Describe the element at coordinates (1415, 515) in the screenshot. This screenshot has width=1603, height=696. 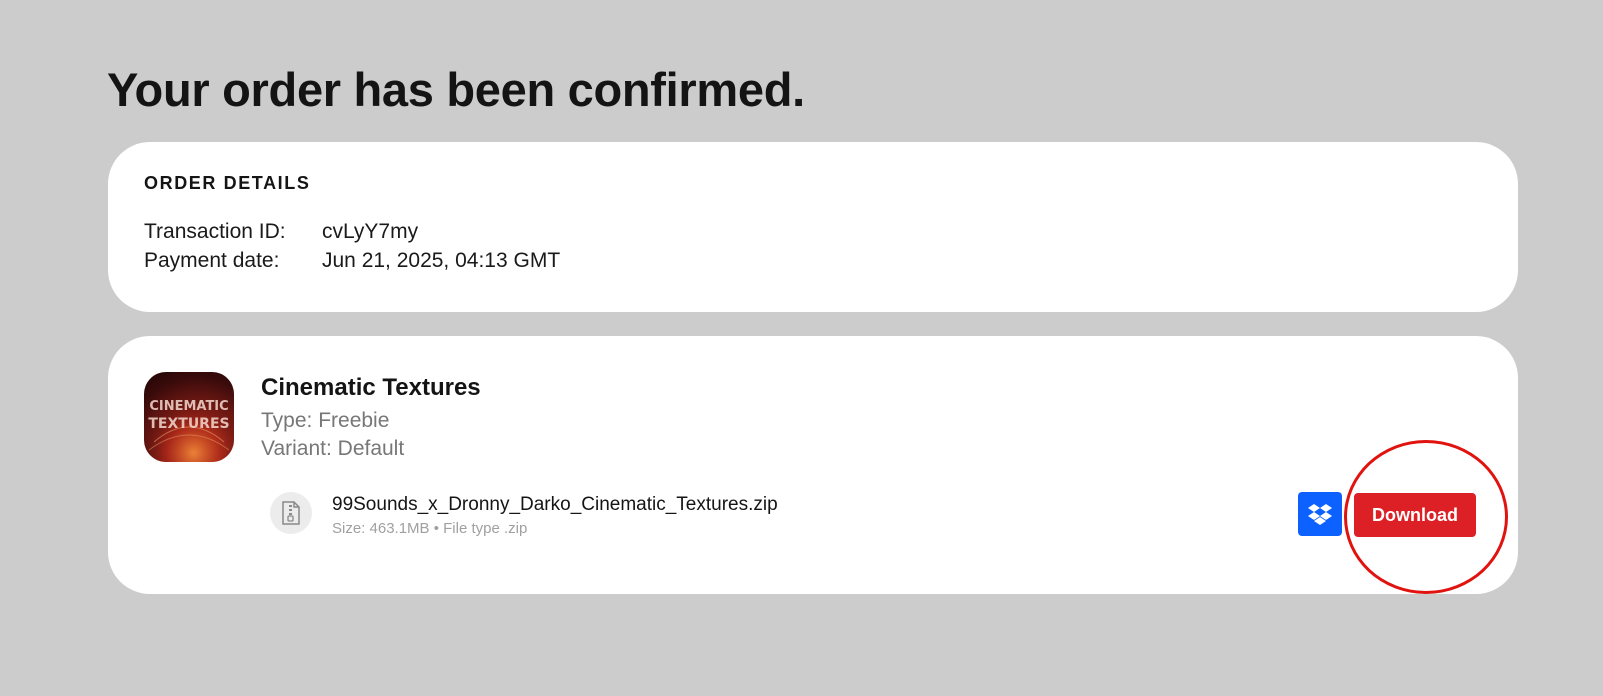
I see `download-button: Download` at that location.